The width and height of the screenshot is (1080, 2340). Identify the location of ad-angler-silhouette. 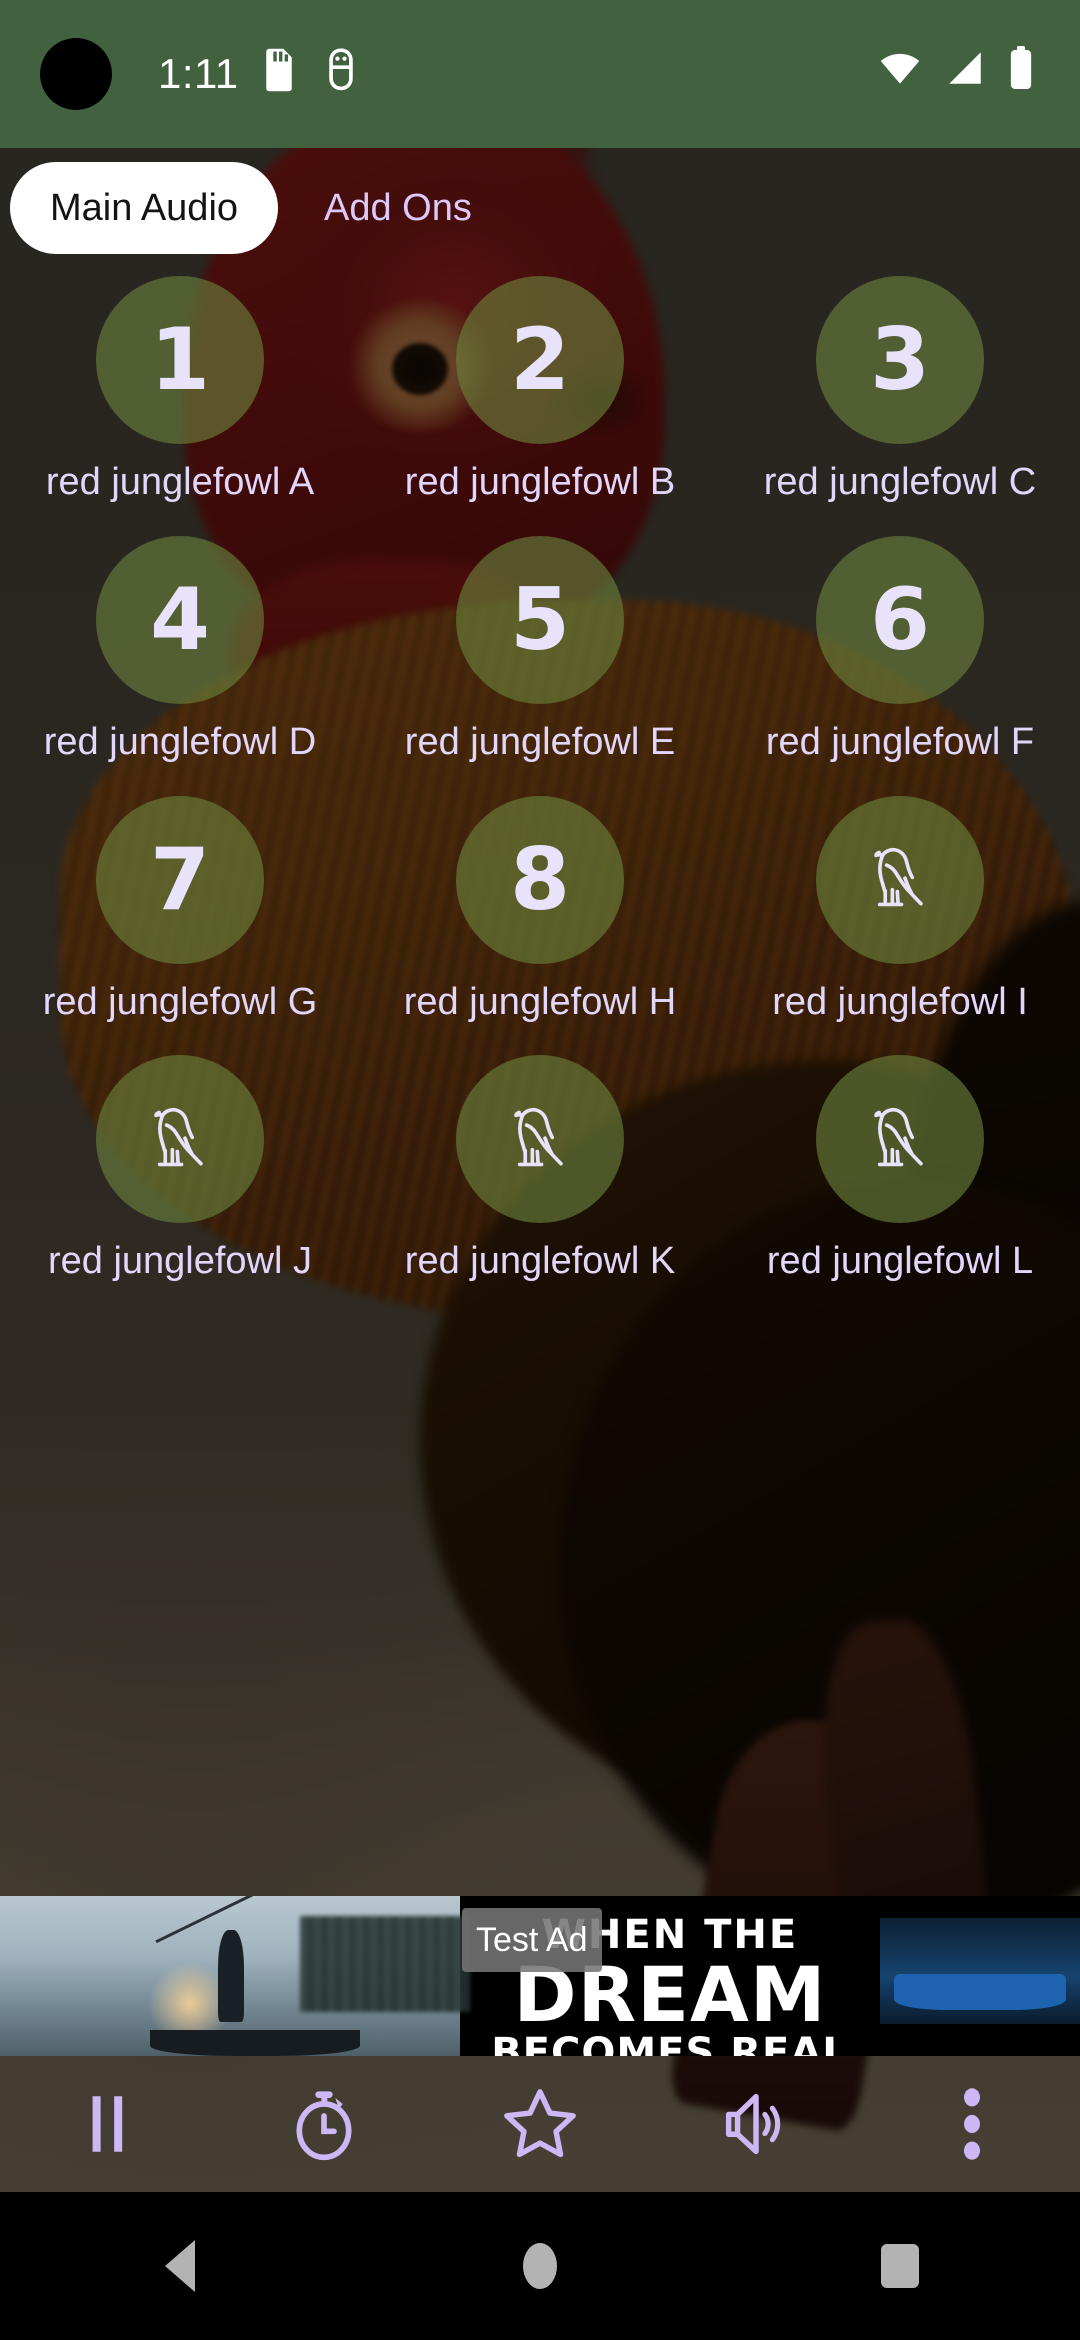
(231, 1976).